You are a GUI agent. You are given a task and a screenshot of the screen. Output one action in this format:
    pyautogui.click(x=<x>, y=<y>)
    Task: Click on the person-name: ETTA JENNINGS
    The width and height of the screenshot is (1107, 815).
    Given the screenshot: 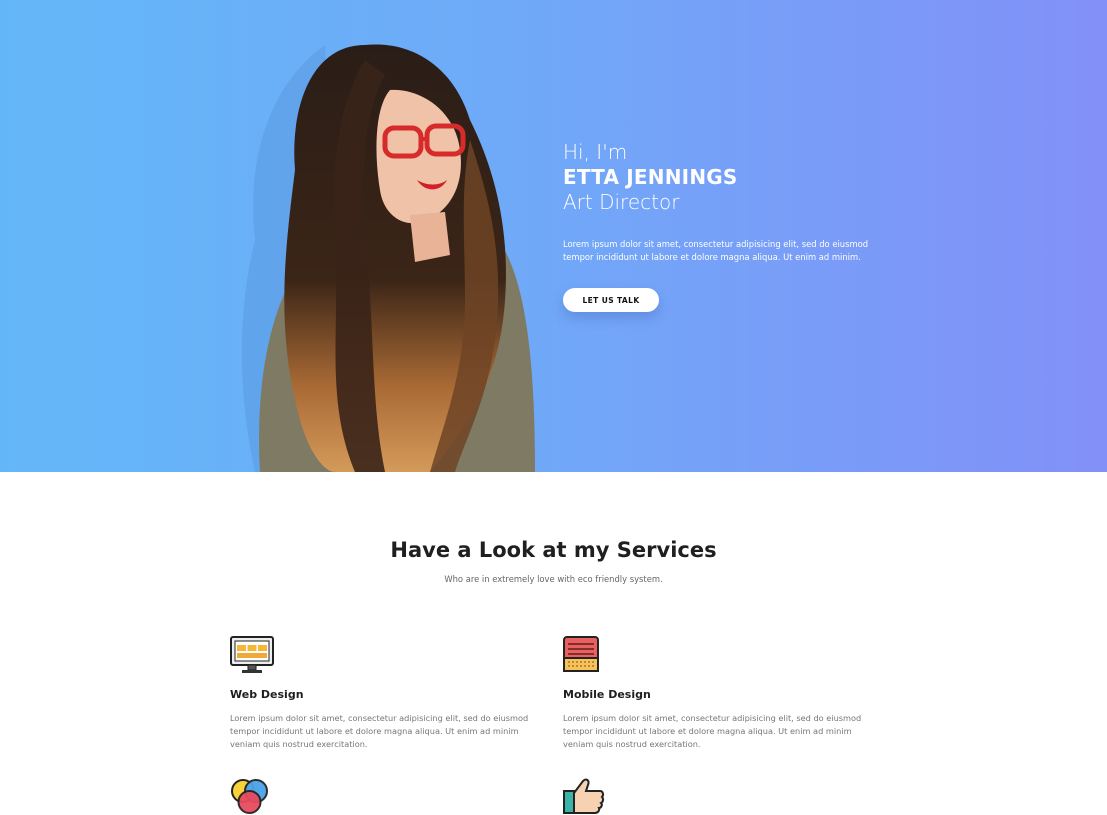 What is the action you would take?
    pyautogui.click(x=650, y=177)
    